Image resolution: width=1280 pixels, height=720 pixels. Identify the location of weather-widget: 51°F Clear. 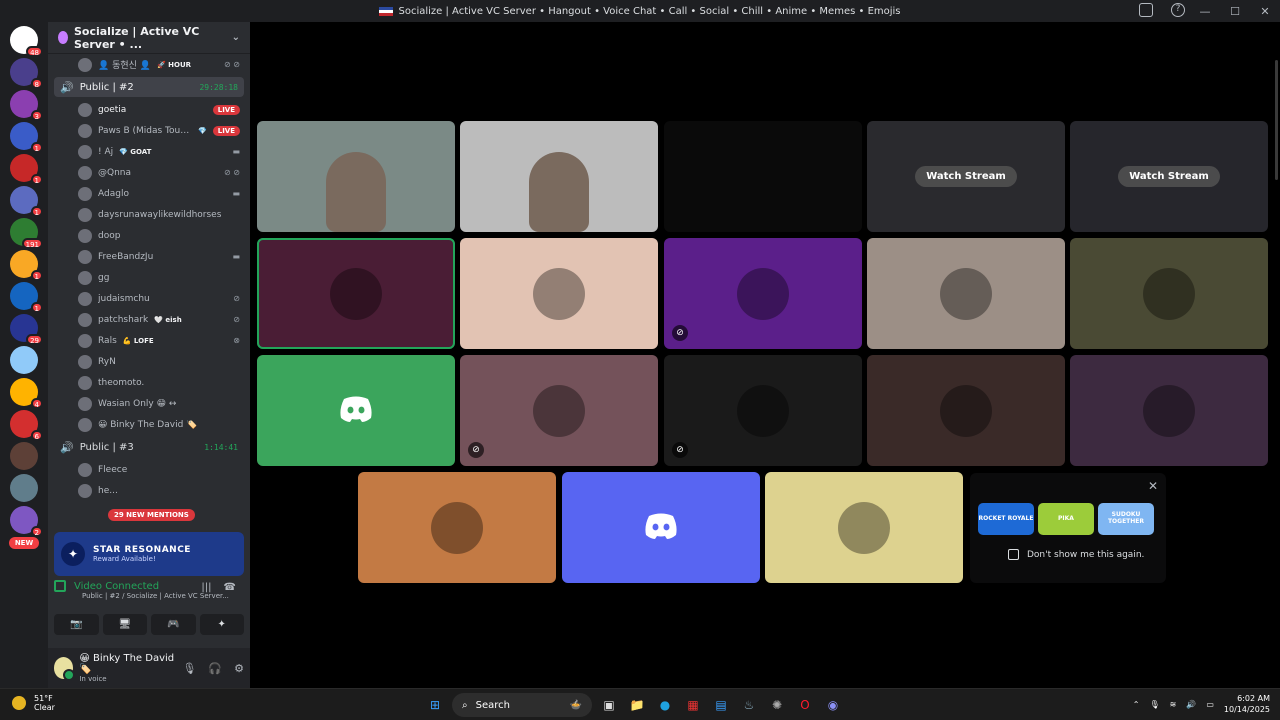
(33, 703).